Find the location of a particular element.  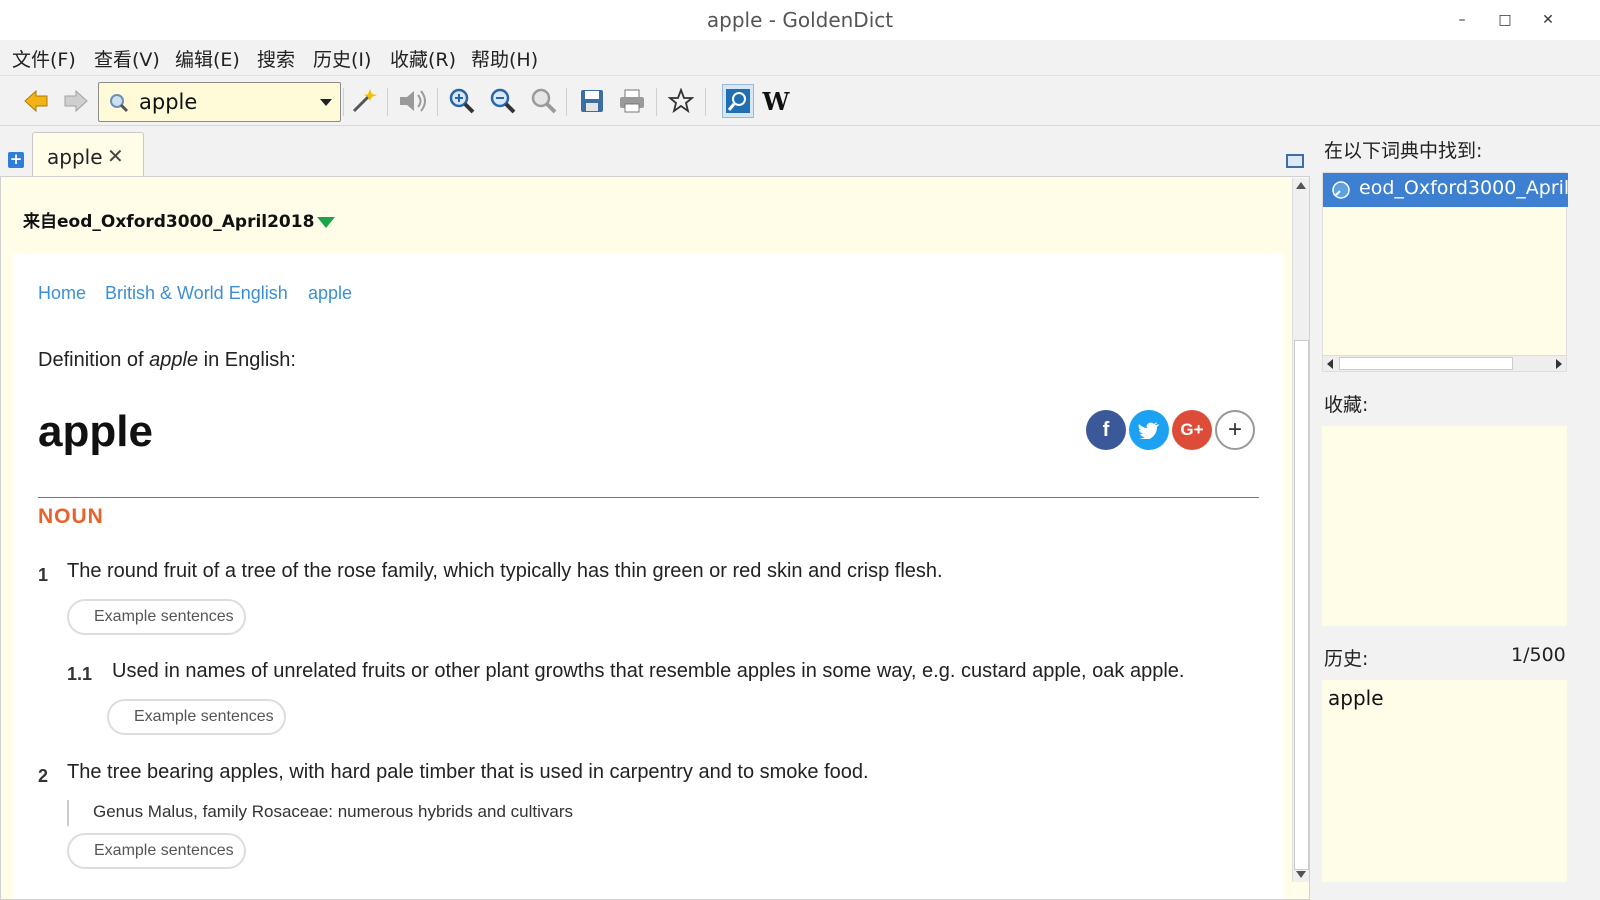

zoom-reset-button is located at coordinates (544, 101).